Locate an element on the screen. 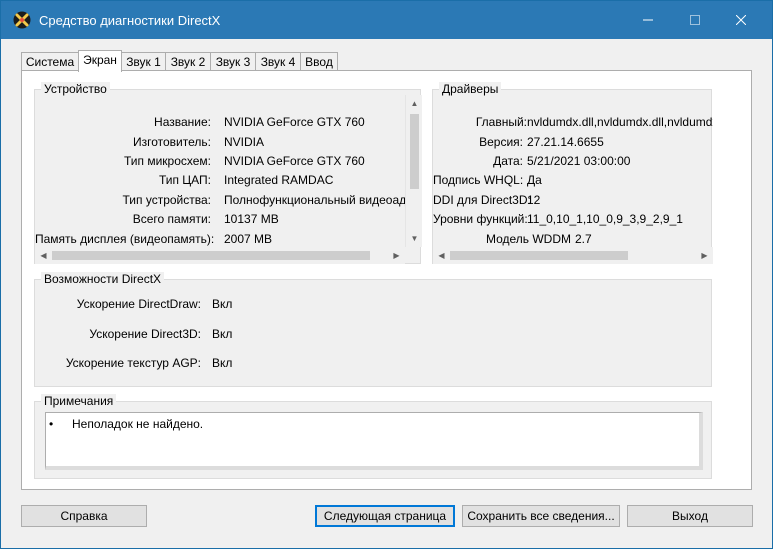  notes-group: Примечания • Неполадок не найдено. is located at coordinates (373, 436).